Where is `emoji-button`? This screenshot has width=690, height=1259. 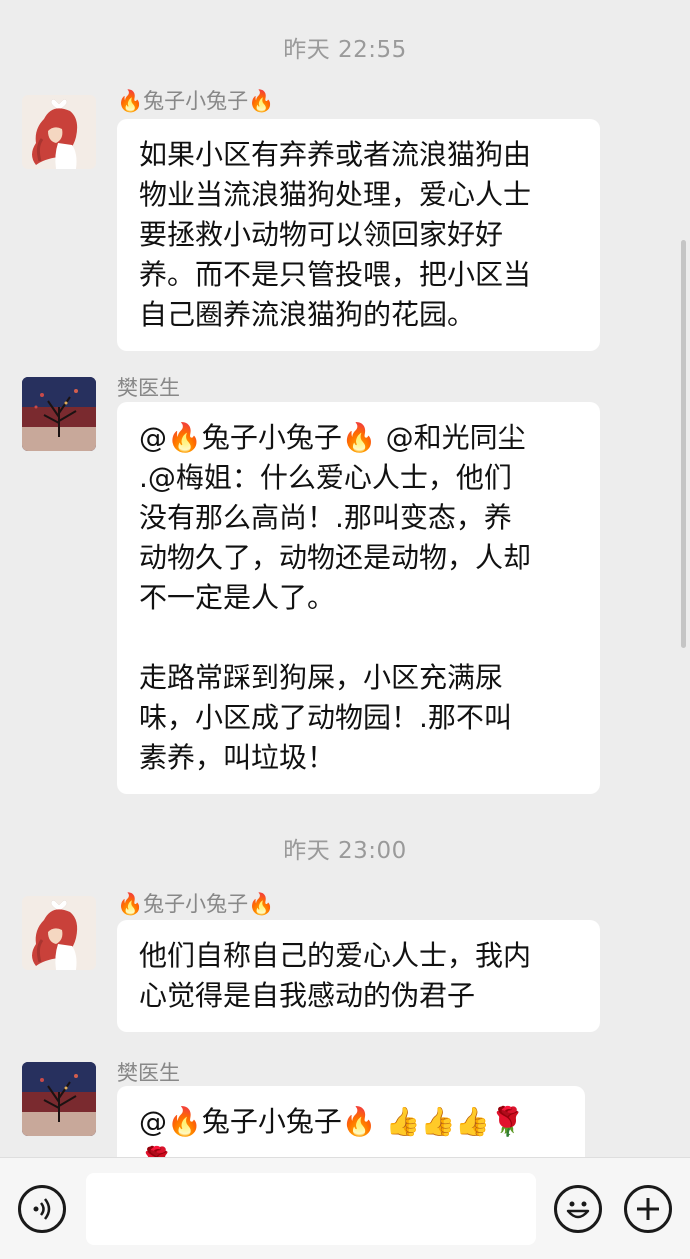
emoji-button is located at coordinates (578, 1209).